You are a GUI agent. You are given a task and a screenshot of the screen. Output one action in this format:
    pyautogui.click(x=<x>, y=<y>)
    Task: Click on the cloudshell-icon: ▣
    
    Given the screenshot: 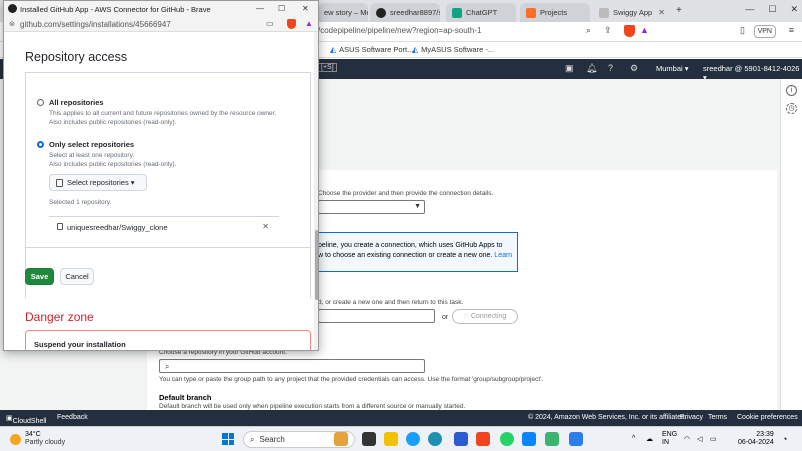 What is the action you would take?
    pyautogui.click(x=569, y=68)
    